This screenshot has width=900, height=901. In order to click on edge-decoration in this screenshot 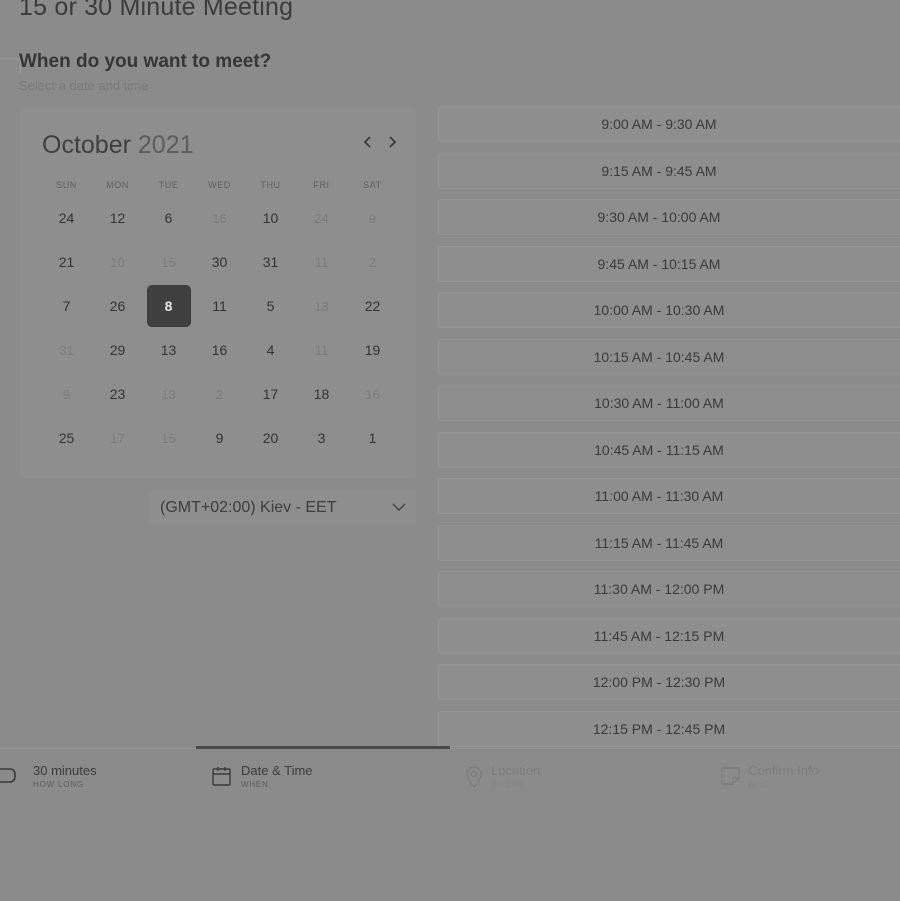, I will do `click(10, 65)`.